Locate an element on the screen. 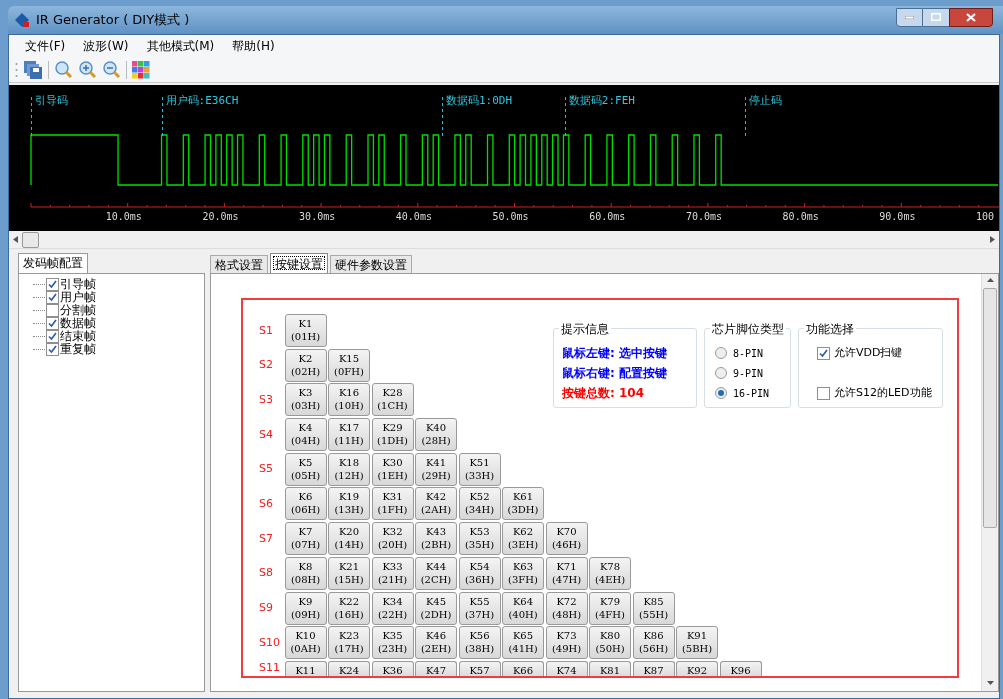  key-button: K43 (2BH) is located at coordinates (436, 539).